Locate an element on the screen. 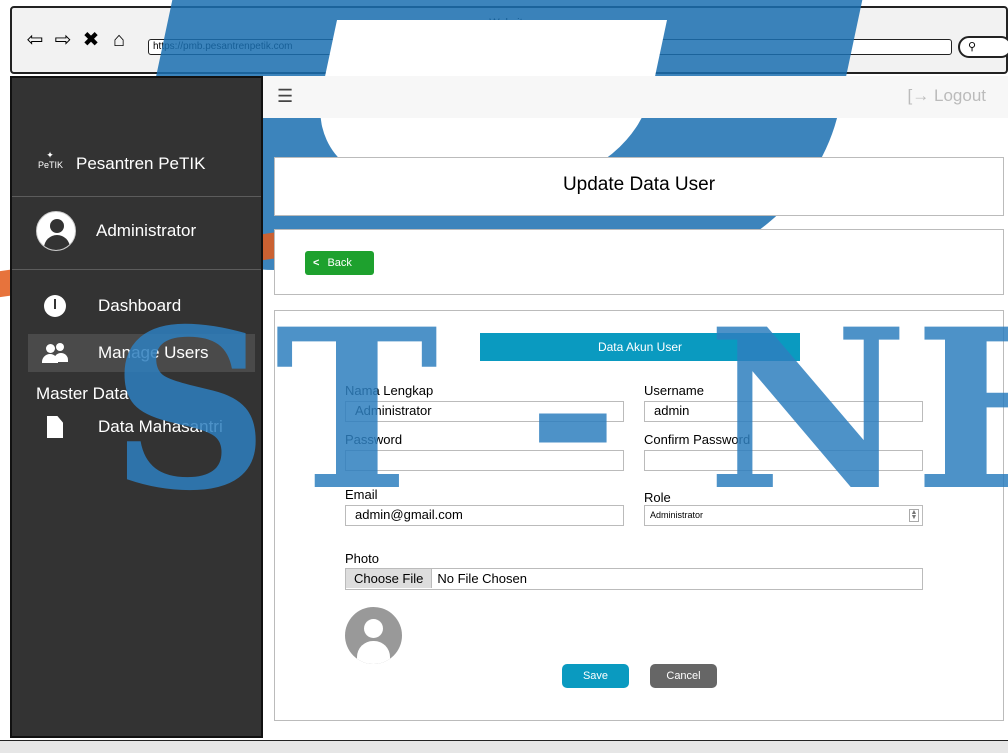  file-icon is located at coordinates (55, 427).